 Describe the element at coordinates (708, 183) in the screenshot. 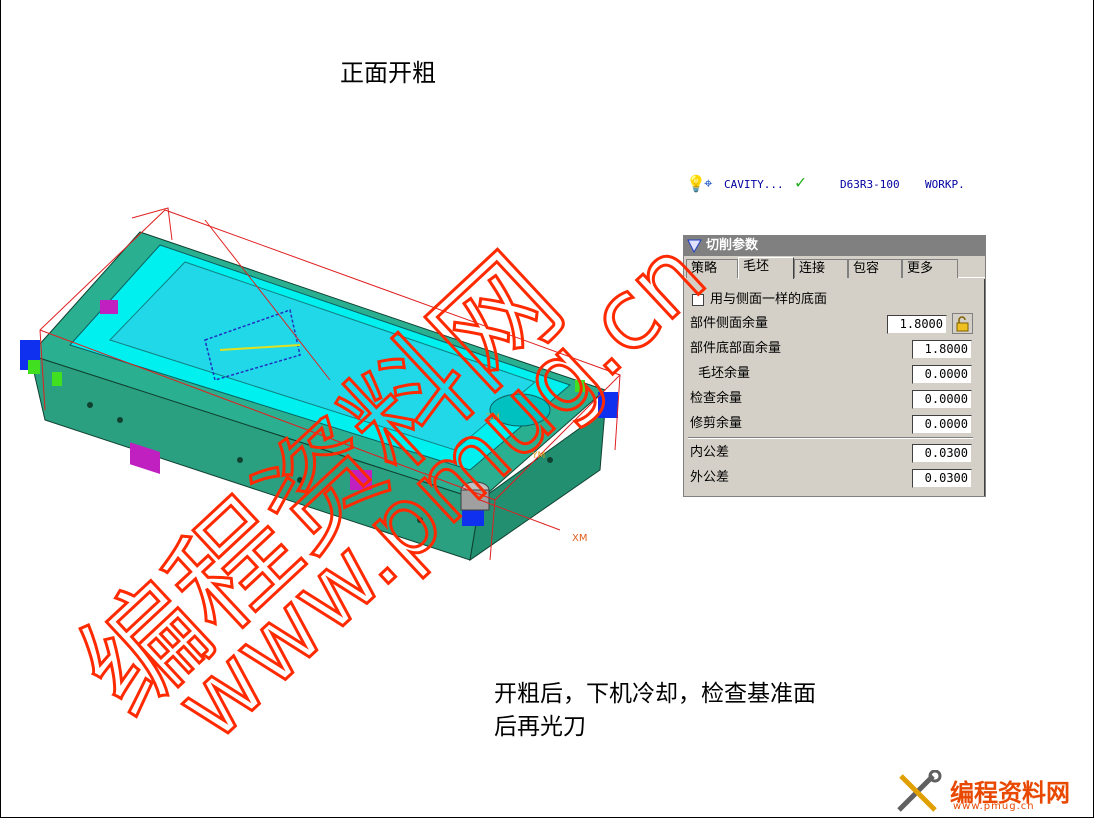

I see `cavity-mill-icon: ⌖` at that location.